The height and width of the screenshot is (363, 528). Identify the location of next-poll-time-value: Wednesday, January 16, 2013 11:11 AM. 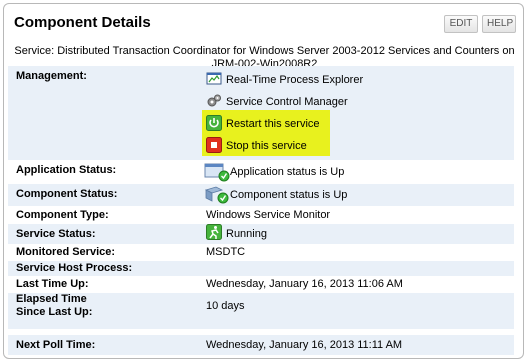
(304, 345).